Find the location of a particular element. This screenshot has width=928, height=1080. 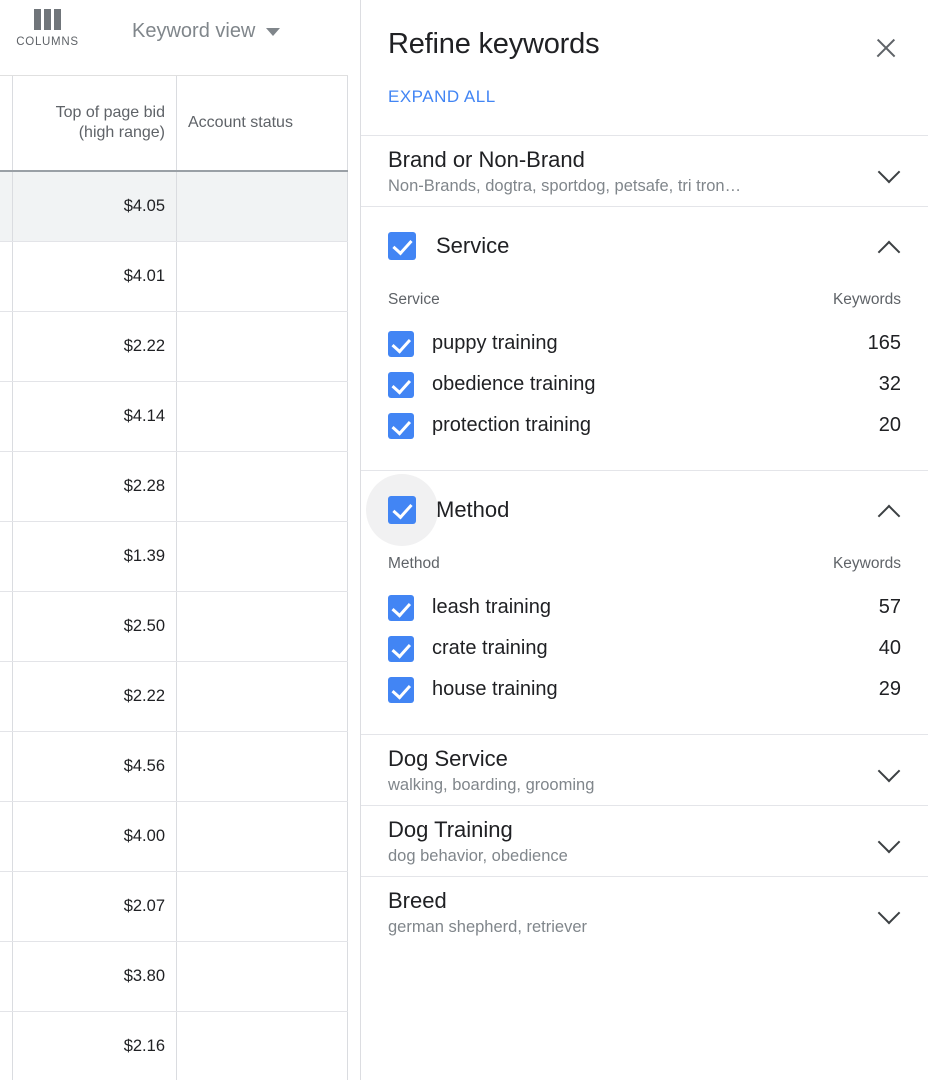

columns-button: COLUMNS is located at coordinates (47, 24).